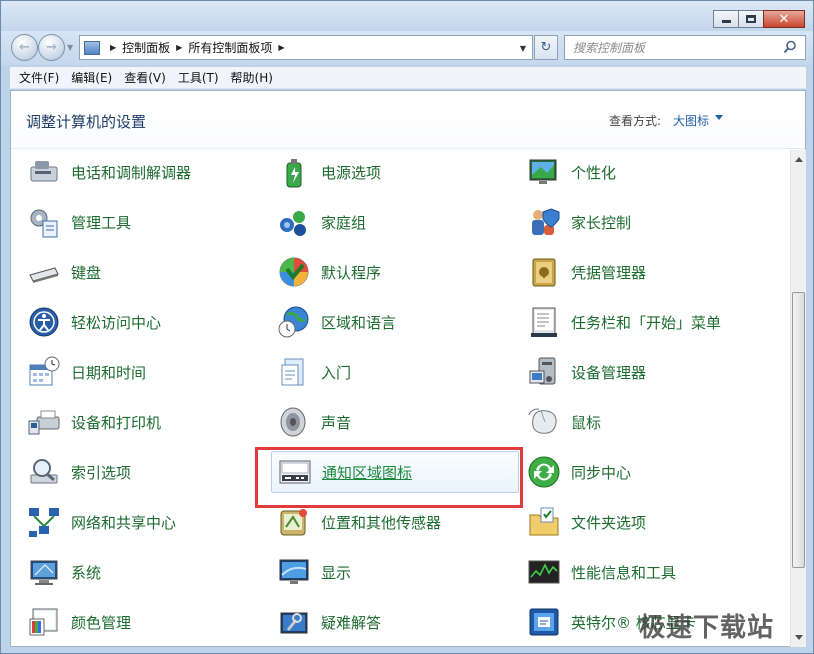 The height and width of the screenshot is (654, 814). I want to click on item-personalization: 个性化, so click(641, 172).